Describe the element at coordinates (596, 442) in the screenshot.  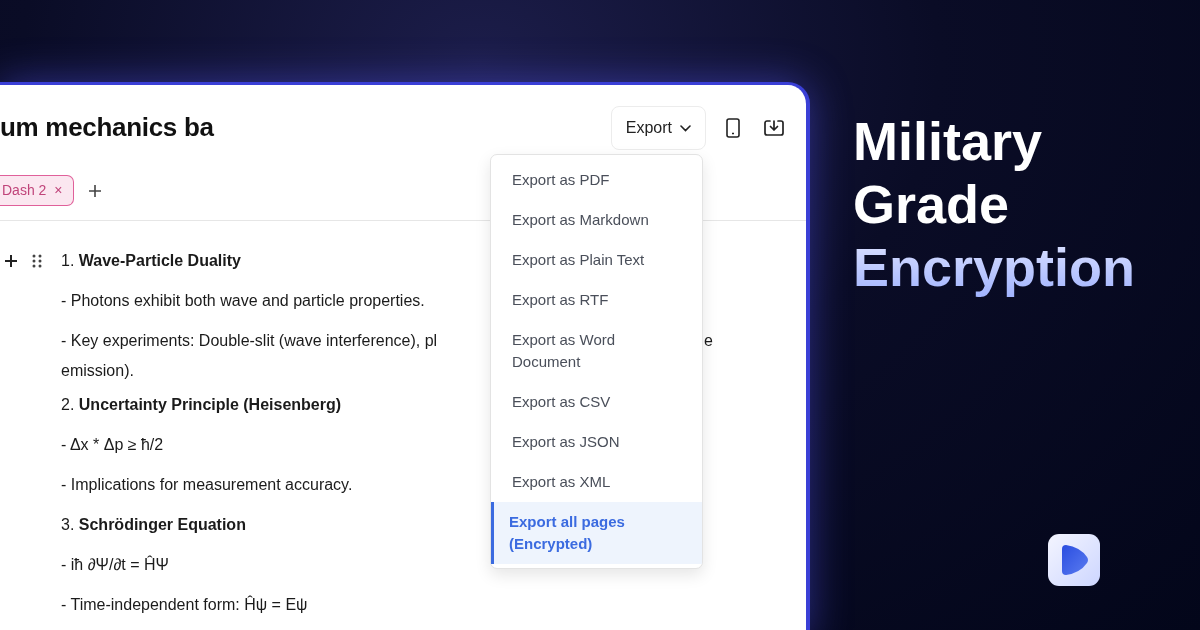
I see `menu-item: Export as JSON` at that location.